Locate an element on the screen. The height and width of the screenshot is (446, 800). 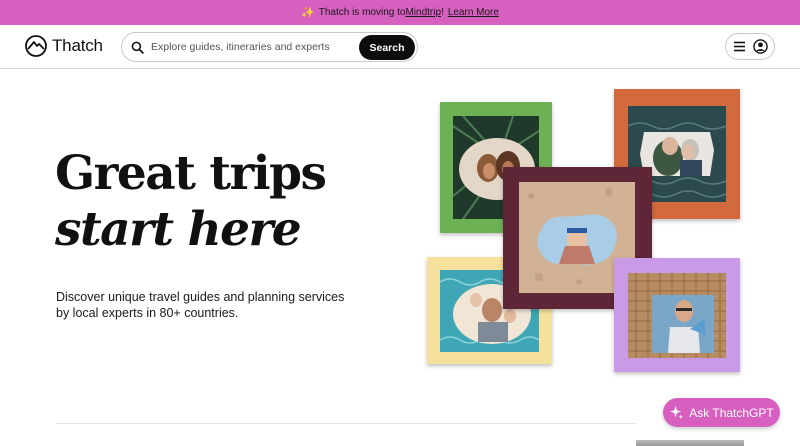
photo-frame-lilac is located at coordinates (677, 315).